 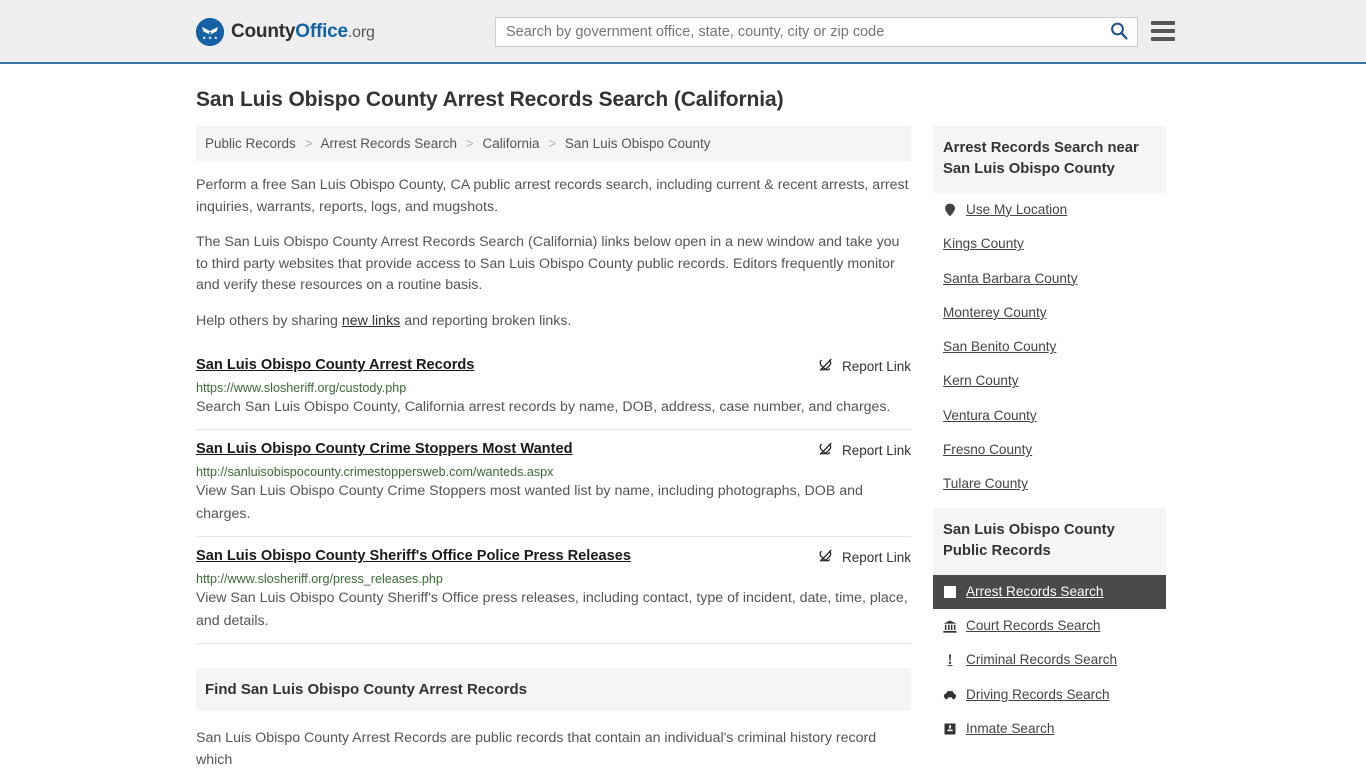 What do you see at coordinates (990, 415) in the screenshot?
I see `sidebar-item-label: Ventura County` at bounding box center [990, 415].